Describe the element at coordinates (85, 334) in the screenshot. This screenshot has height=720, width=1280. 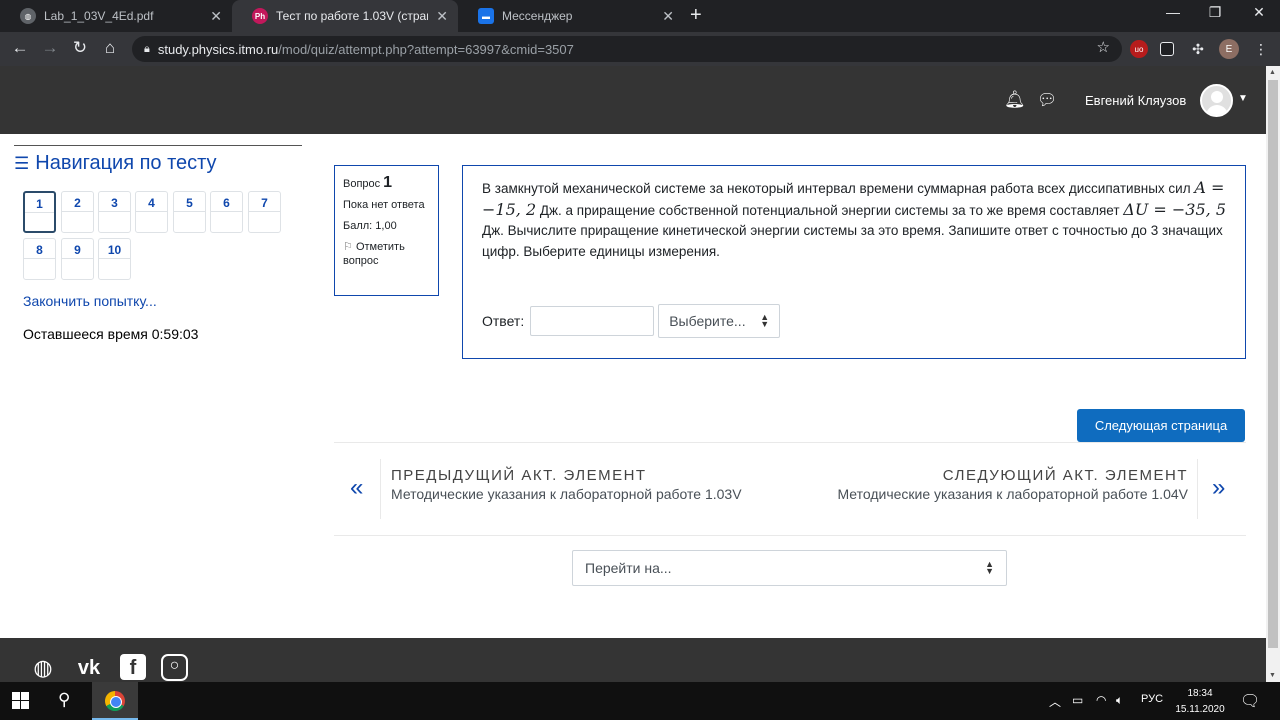
I see `timer-label: Оставшееся время` at that location.